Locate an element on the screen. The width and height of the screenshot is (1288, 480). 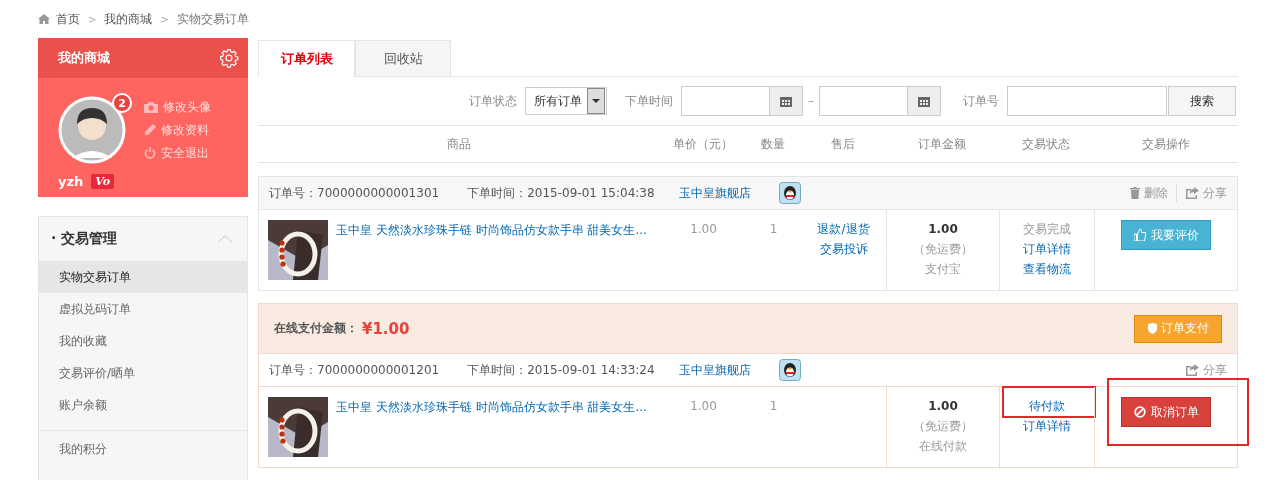
tab: 回收站 is located at coordinates (403, 58).